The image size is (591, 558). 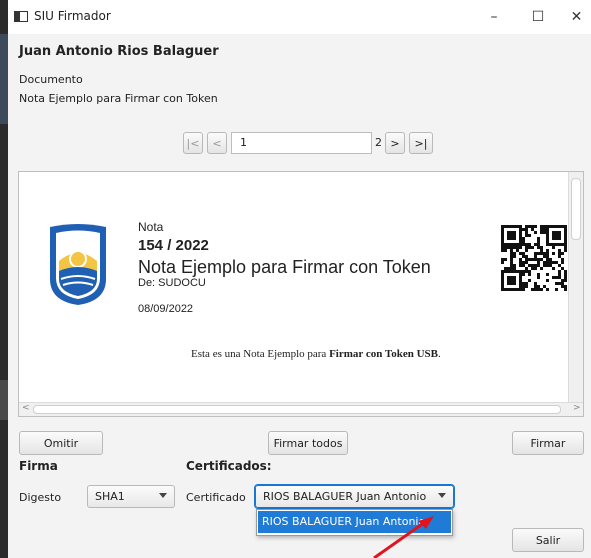 What do you see at coordinates (118, 98) in the screenshot?
I see `document-name: Nota Ejemplo para Firmar con Token` at bounding box center [118, 98].